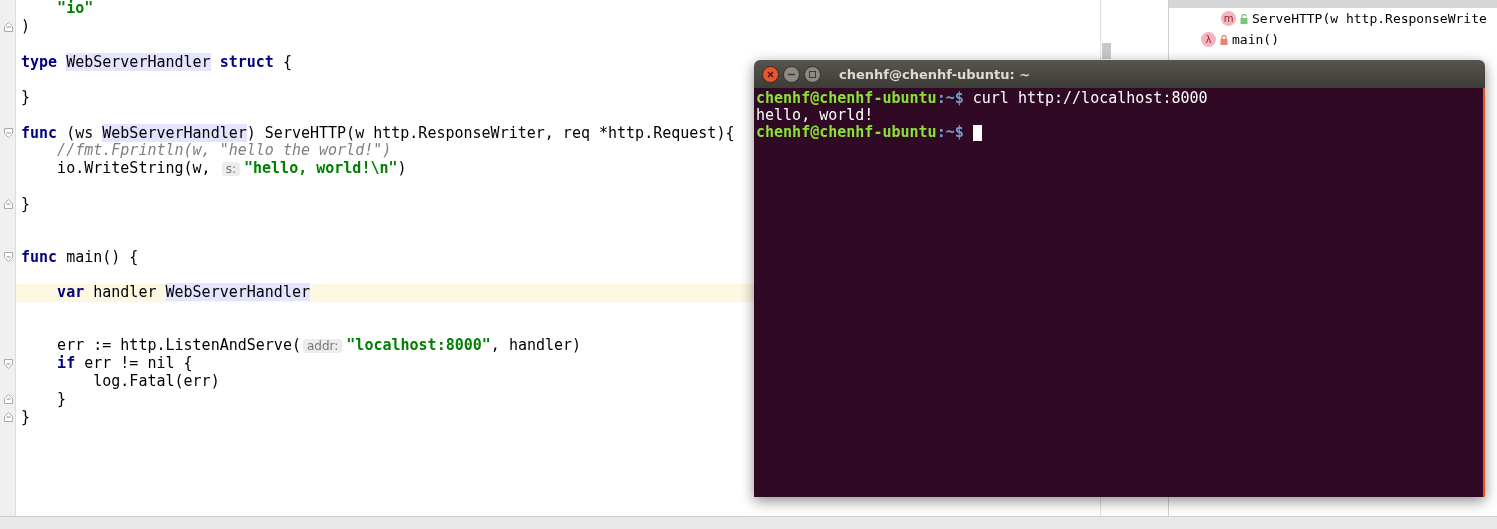  I want to click on minimize-icon, so click(791, 74).